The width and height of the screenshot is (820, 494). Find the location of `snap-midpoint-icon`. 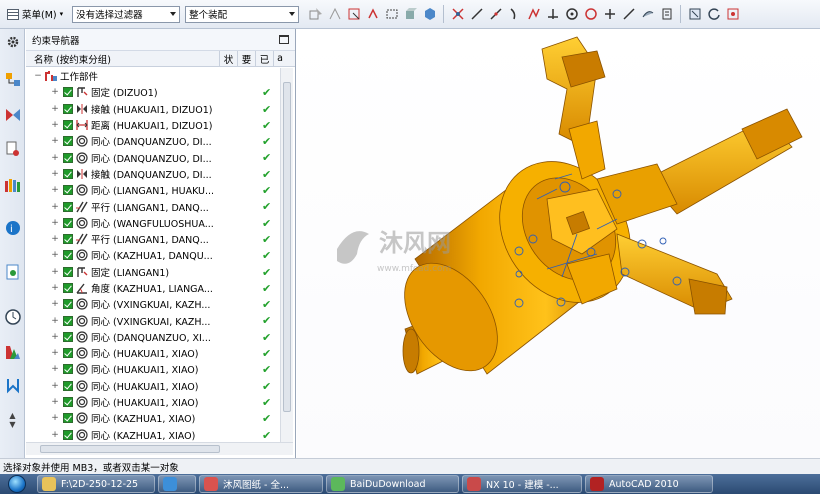

snap-midpoint-icon is located at coordinates (495, 14).